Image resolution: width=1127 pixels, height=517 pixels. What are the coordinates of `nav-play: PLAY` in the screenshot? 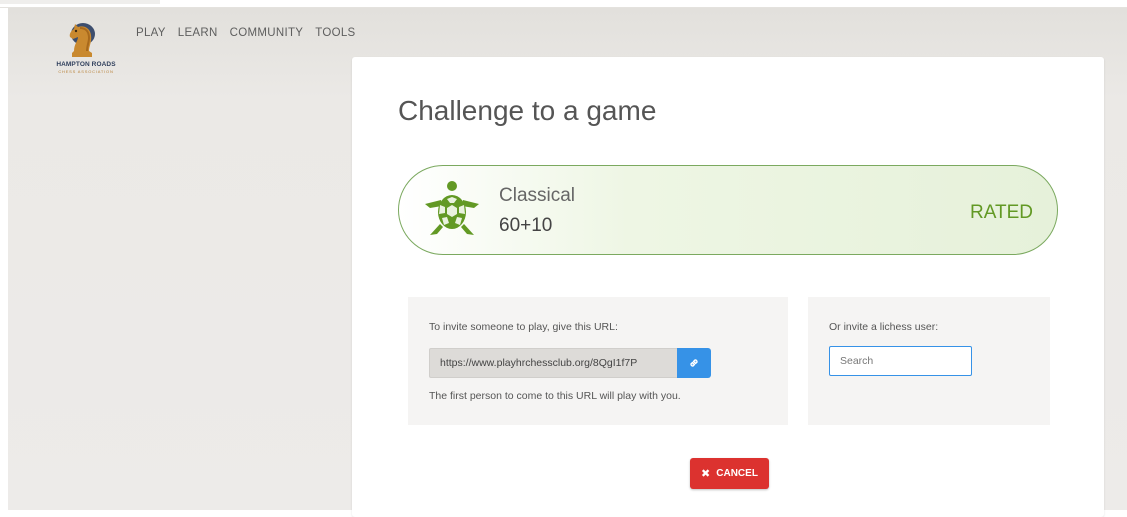 It's located at (151, 33).